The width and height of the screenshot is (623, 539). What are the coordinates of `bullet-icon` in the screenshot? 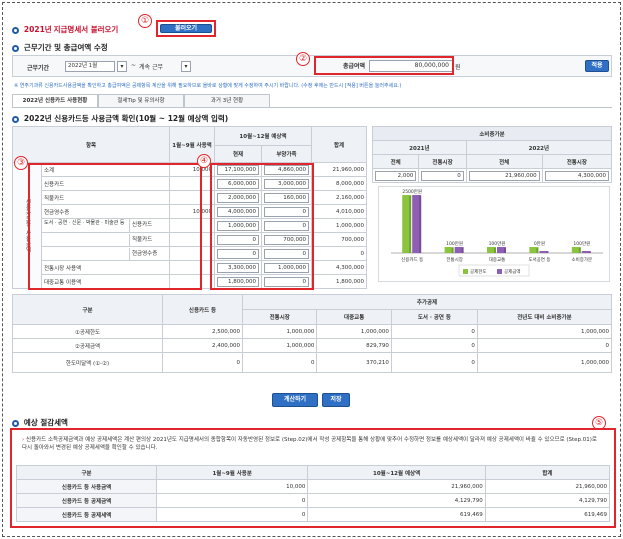 It's located at (15, 119).